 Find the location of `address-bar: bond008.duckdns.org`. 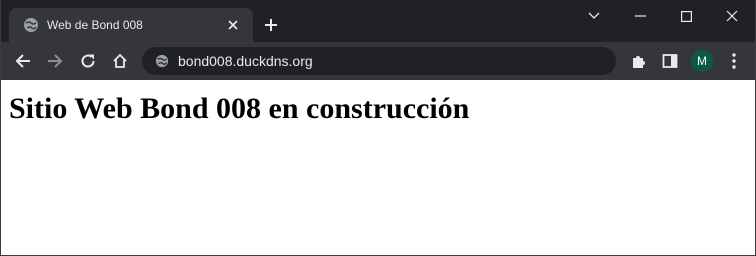

address-bar: bond008.duckdns.org is located at coordinates (379, 61).